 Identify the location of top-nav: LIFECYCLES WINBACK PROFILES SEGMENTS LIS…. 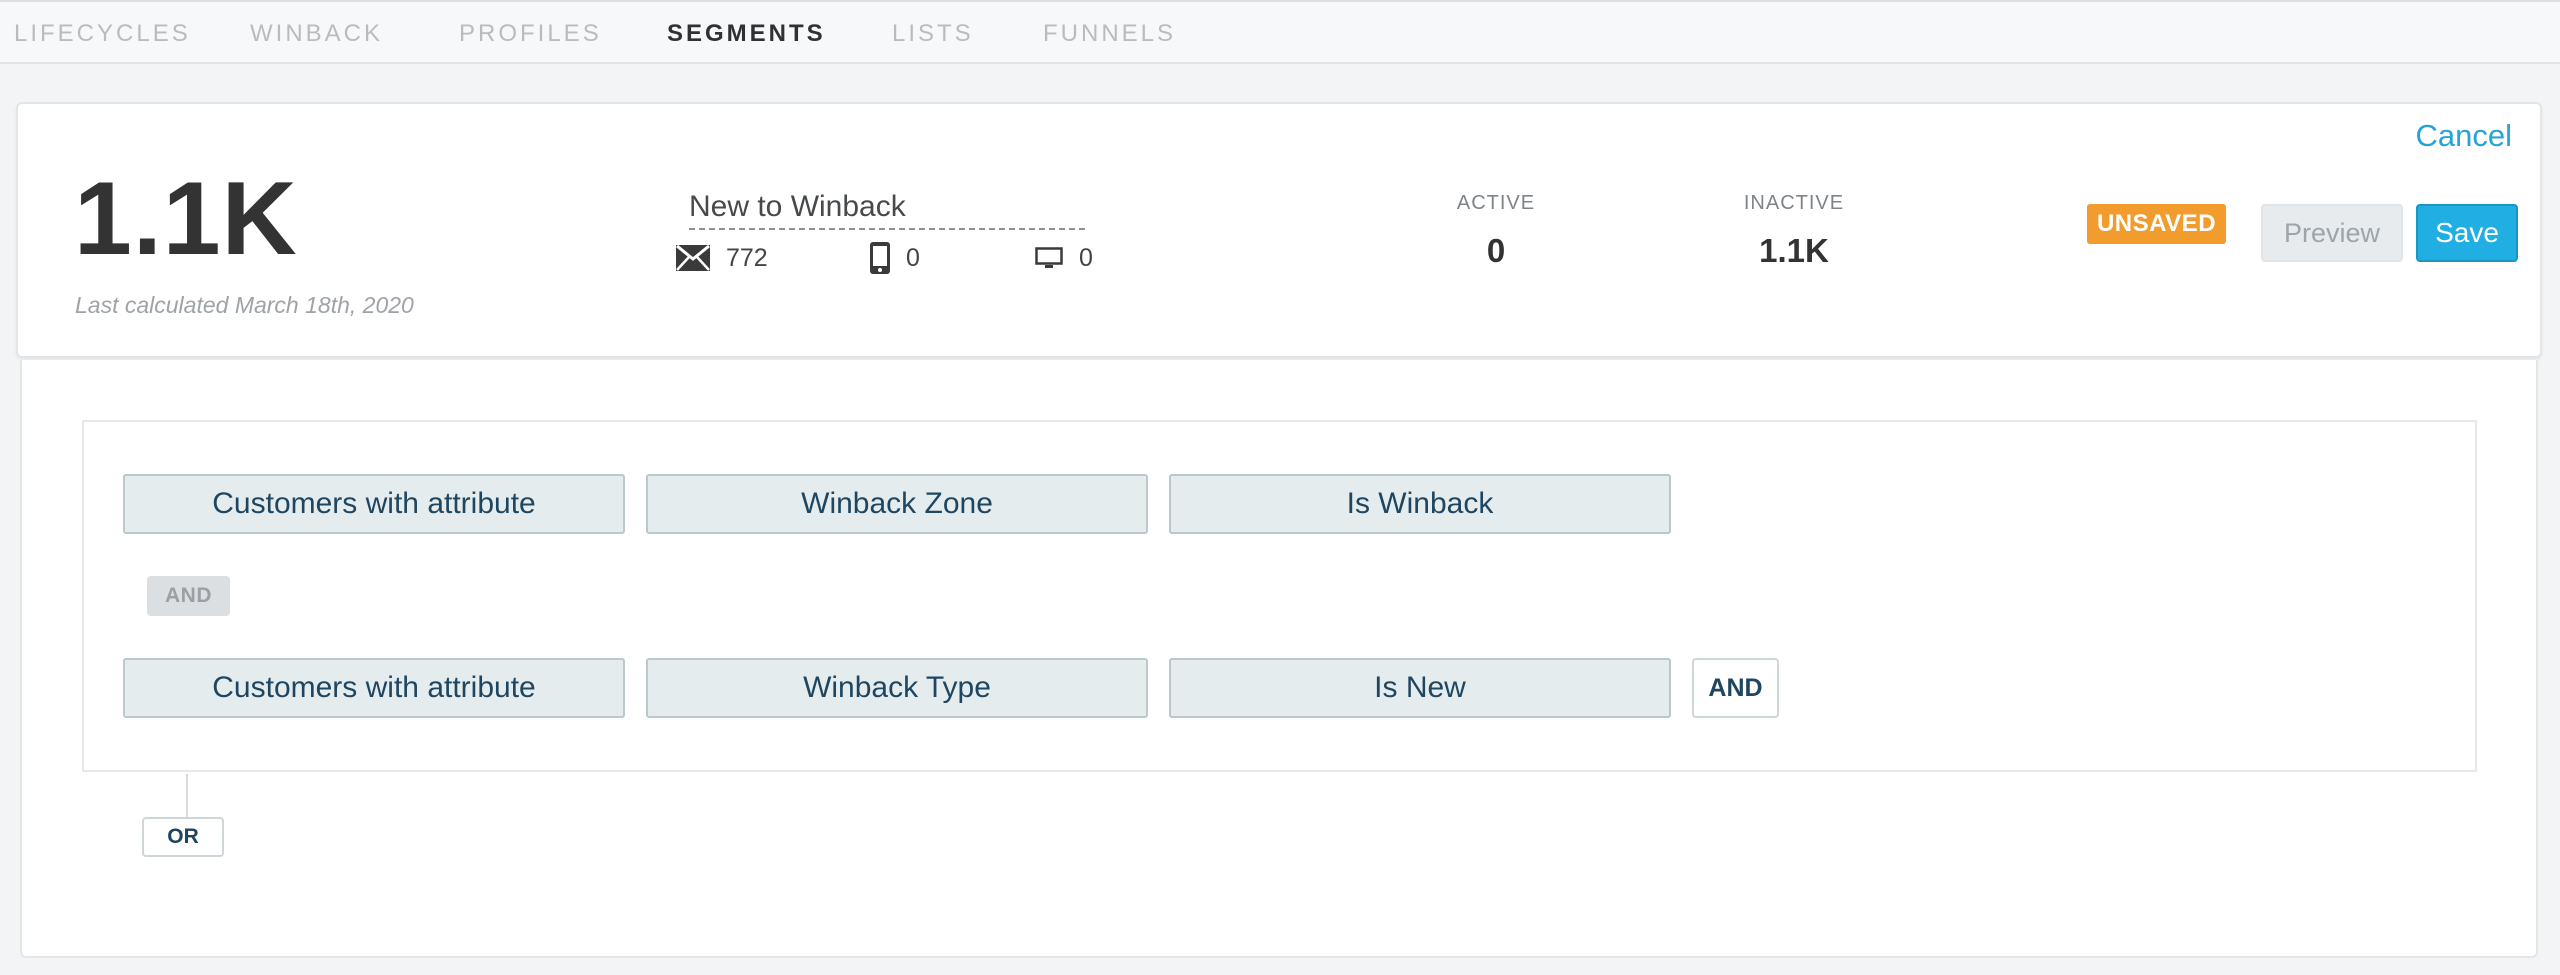
(1280, 32).